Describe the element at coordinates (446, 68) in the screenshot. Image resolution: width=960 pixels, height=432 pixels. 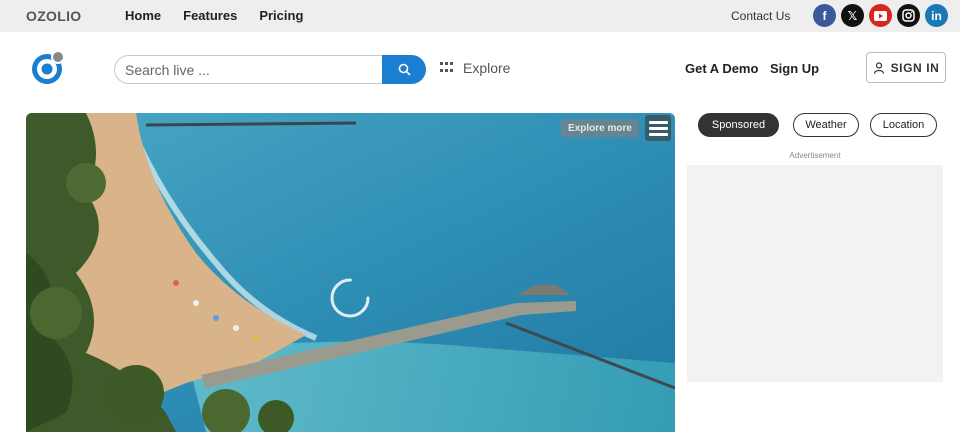
I see `grid-icon` at that location.